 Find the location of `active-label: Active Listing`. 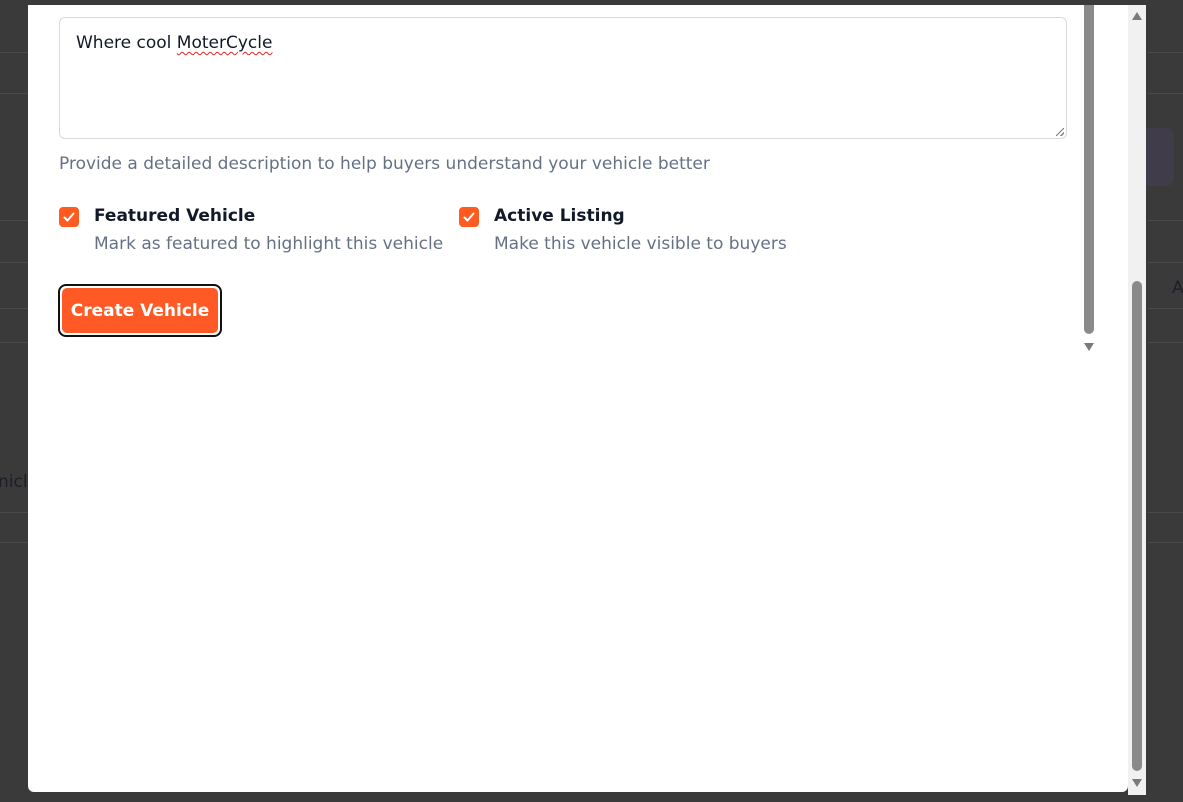

active-label: Active Listing is located at coordinates (559, 216).